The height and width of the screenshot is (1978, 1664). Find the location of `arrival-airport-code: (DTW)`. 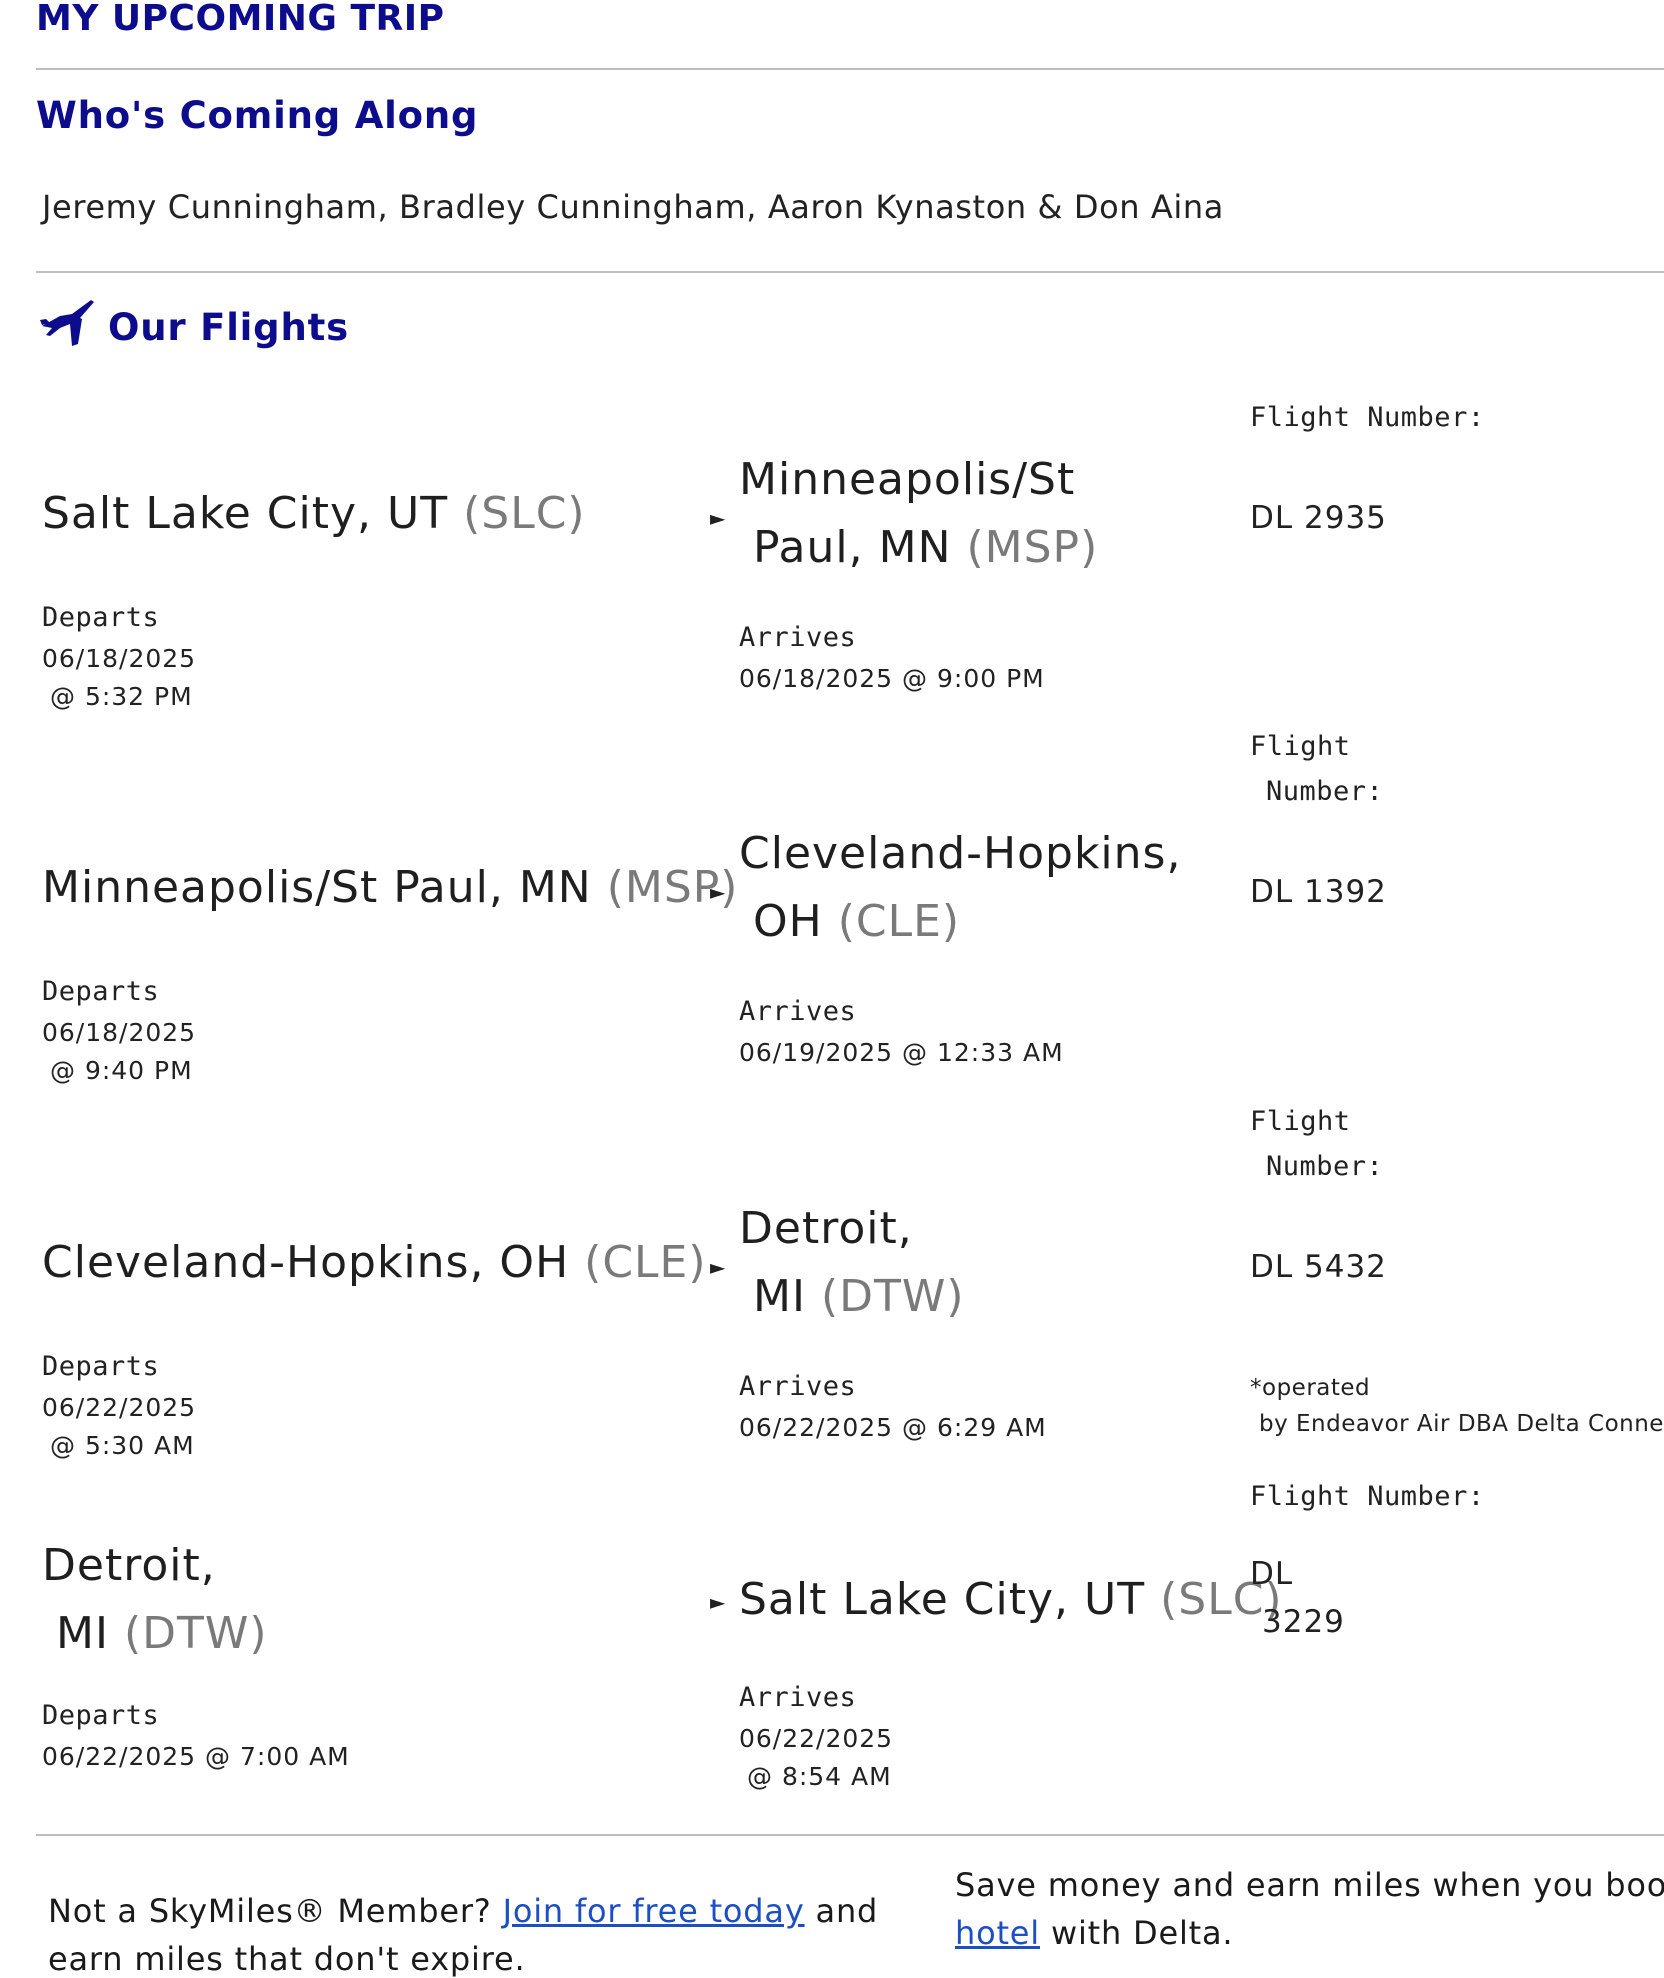

arrival-airport-code: (DTW) is located at coordinates (892, 1296).